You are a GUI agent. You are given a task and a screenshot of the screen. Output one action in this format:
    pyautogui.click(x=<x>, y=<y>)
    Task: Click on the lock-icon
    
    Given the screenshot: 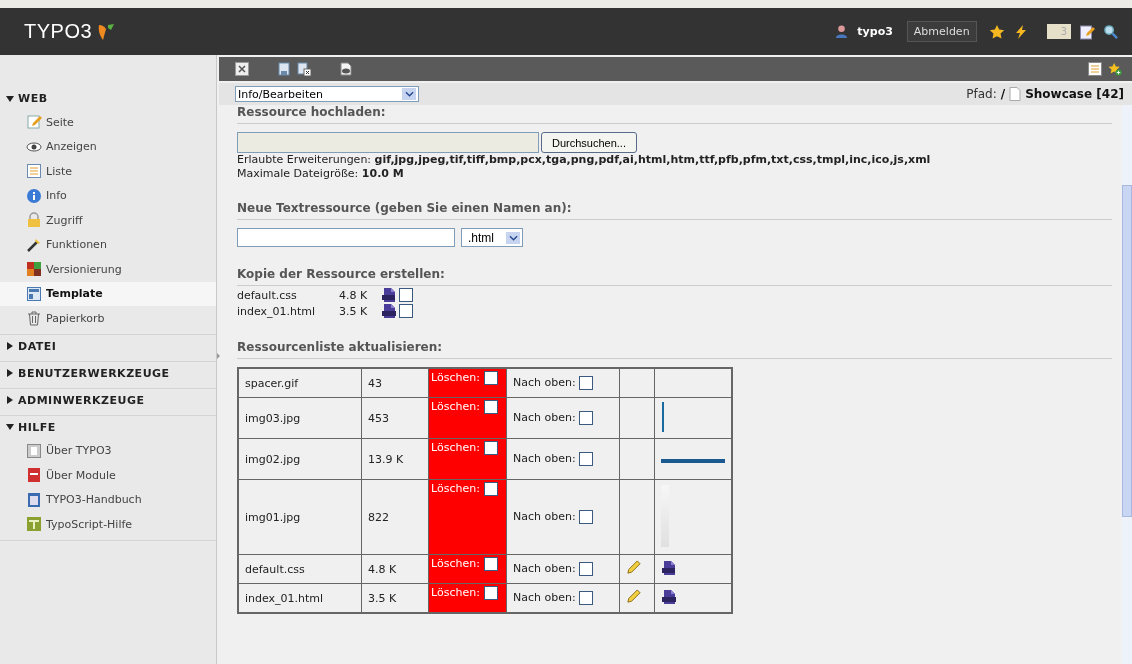 What is the action you would take?
    pyautogui.click(x=34, y=220)
    